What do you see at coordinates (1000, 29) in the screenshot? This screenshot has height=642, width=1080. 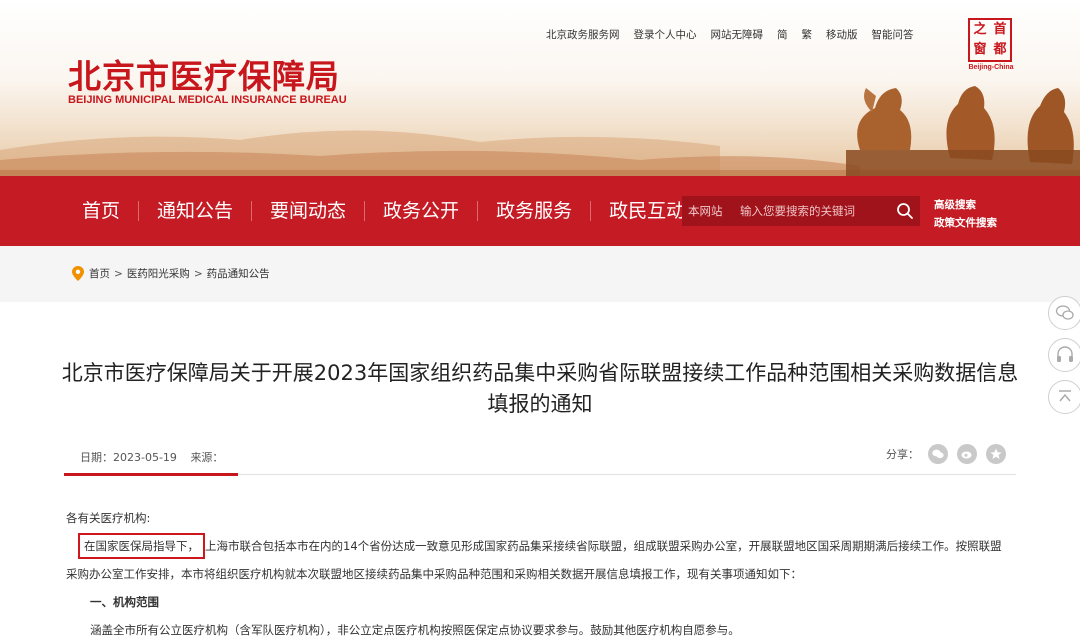 I see `seal-char: 首` at bounding box center [1000, 29].